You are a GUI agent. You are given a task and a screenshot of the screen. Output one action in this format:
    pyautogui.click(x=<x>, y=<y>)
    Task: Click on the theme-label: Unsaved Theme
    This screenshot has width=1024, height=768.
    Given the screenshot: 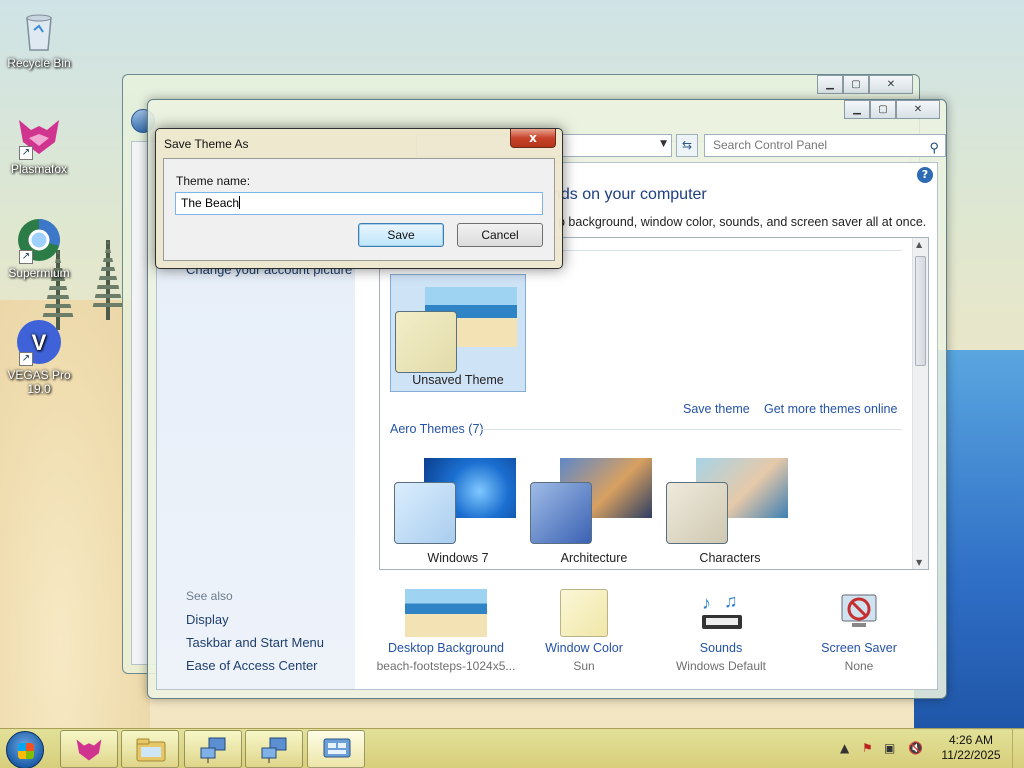 What is the action you would take?
    pyautogui.click(x=458, y=380)
    